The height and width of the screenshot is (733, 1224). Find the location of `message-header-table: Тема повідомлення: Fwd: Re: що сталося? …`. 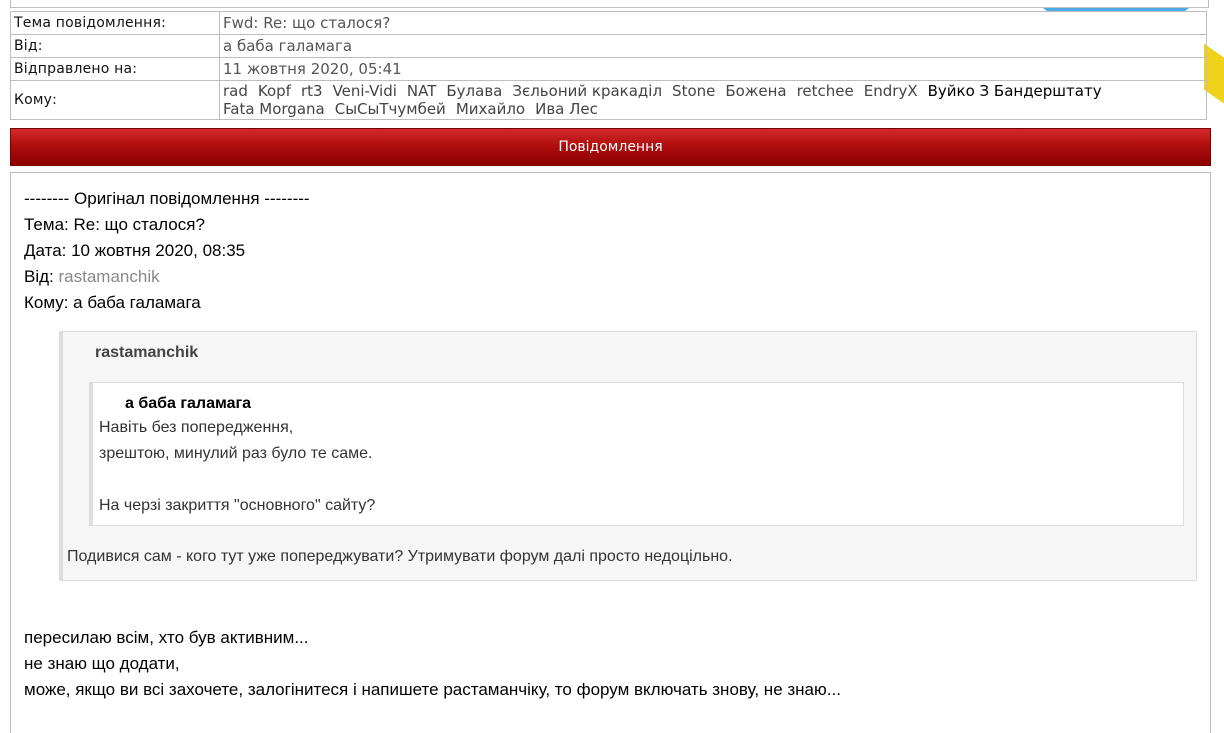

message-header-table: Тема повідомлення: Fwd: Re: що сталося? … is located at coordinates (608, 65).